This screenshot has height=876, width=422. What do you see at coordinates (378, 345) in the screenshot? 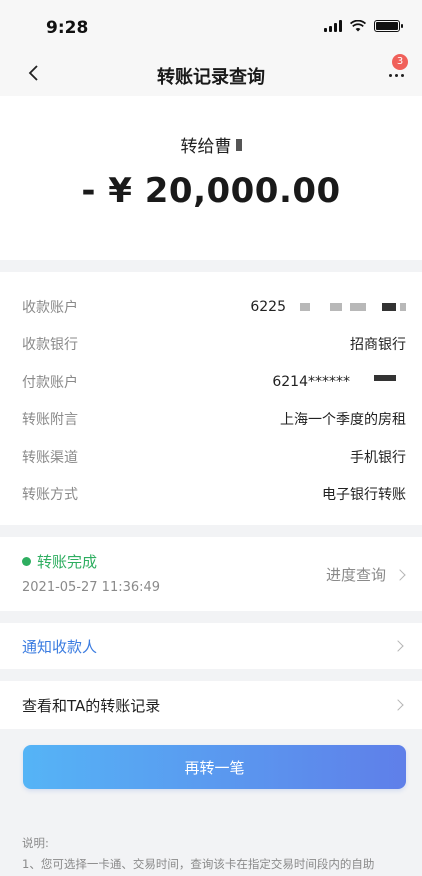
I see `detail-value: 招商银行` at bounding box center [378, 345].